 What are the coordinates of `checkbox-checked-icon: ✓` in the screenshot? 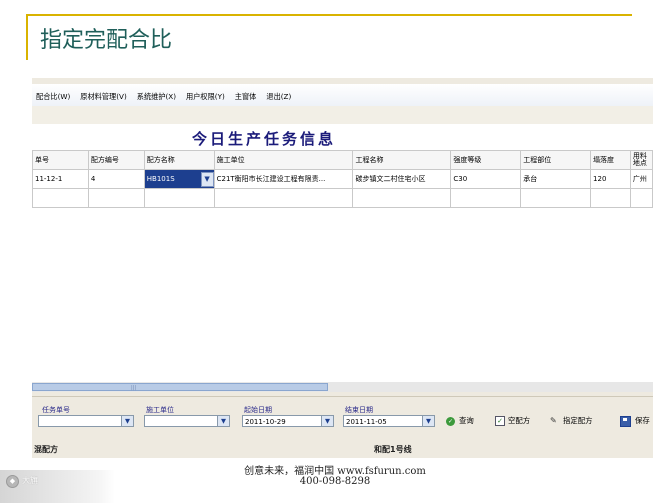 It's located at (500, 421).